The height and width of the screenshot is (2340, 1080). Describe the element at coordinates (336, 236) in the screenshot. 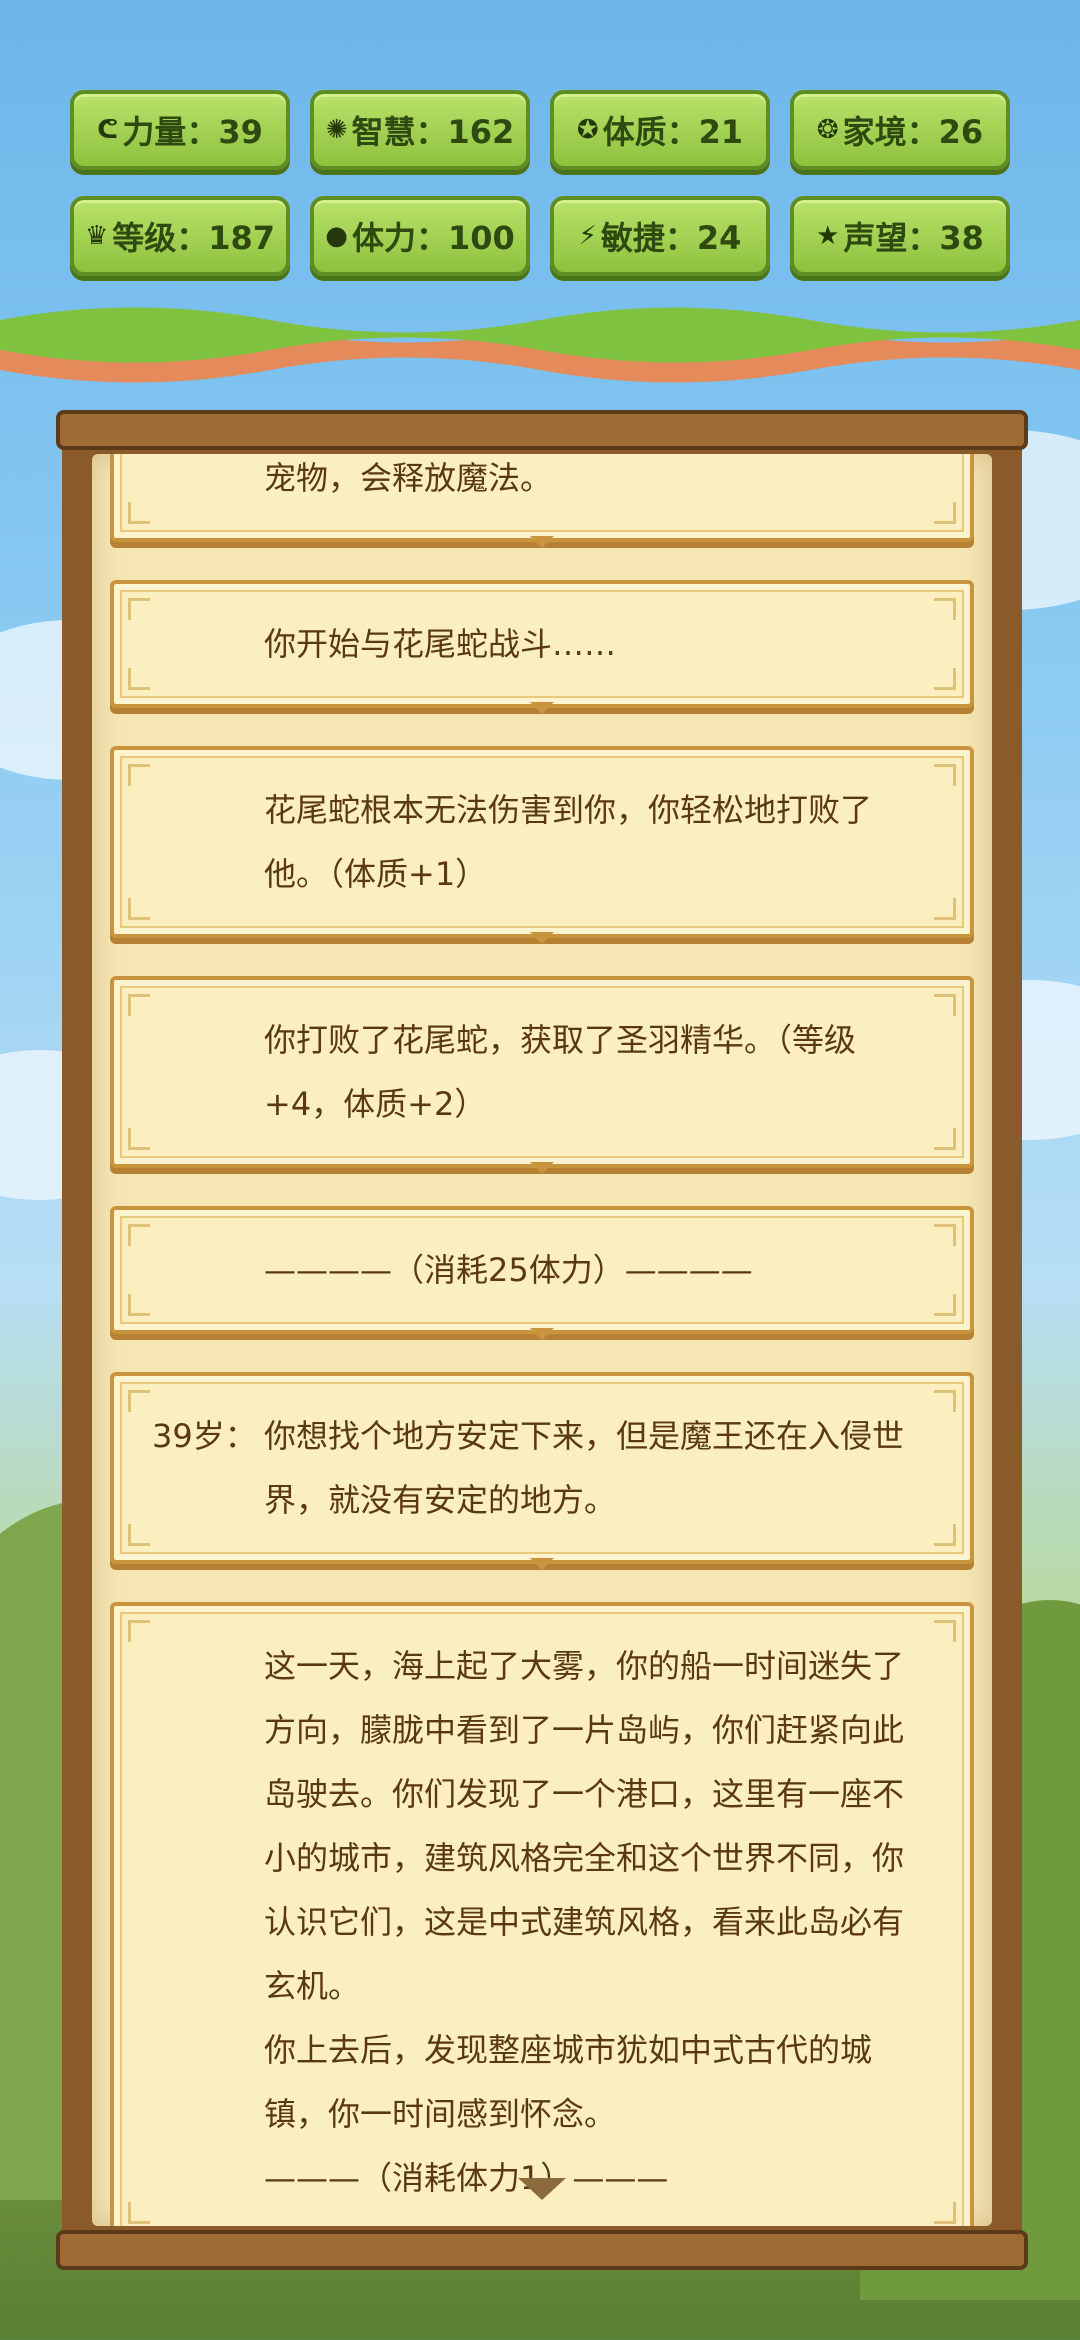

I see `stamina-icon: ●` at that location.